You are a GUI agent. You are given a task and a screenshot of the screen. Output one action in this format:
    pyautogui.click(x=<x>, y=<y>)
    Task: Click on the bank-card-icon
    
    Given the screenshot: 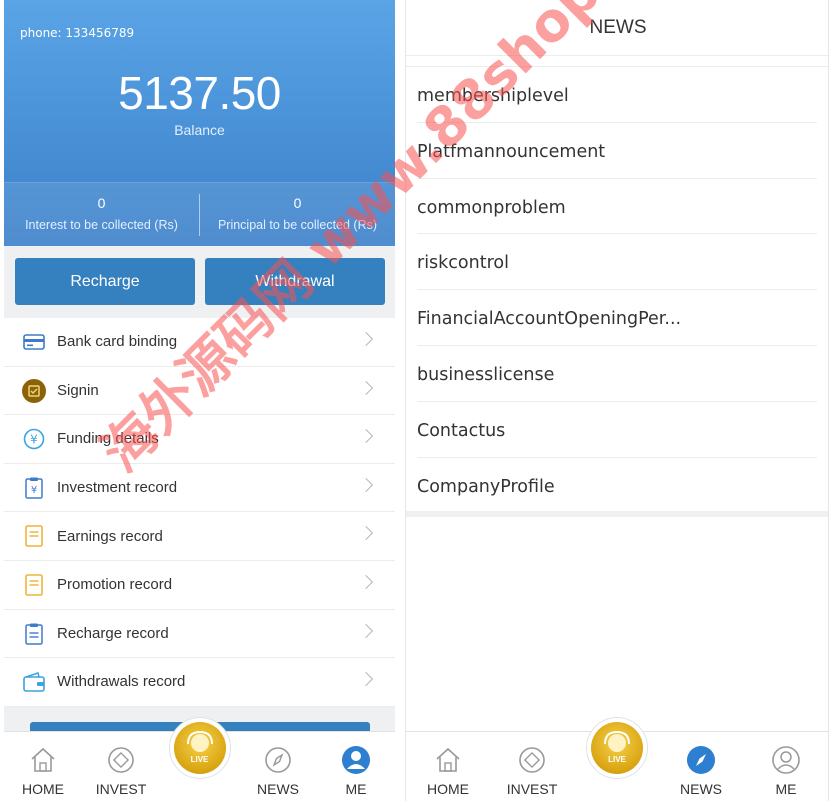 What is the action you would take?
    pyautogui.click(x=34, y=342)
    